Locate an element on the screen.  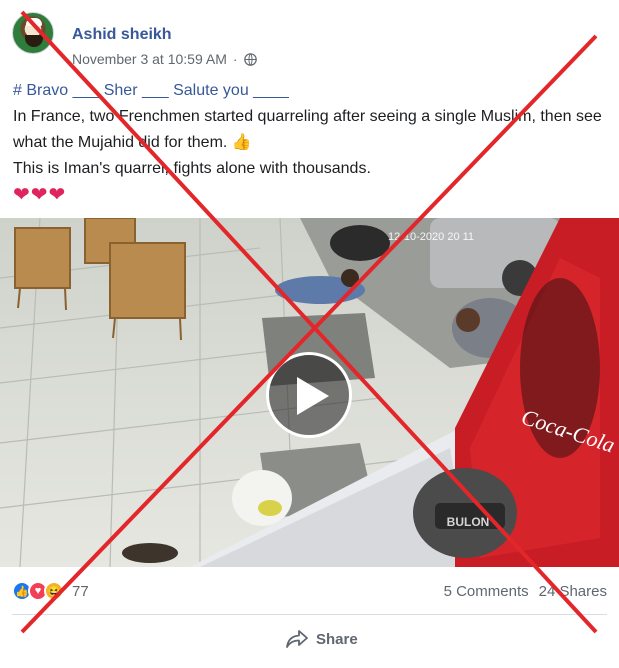
post-timestamp: November 3 at 10:59 AM is located at coordinates (149, 59).